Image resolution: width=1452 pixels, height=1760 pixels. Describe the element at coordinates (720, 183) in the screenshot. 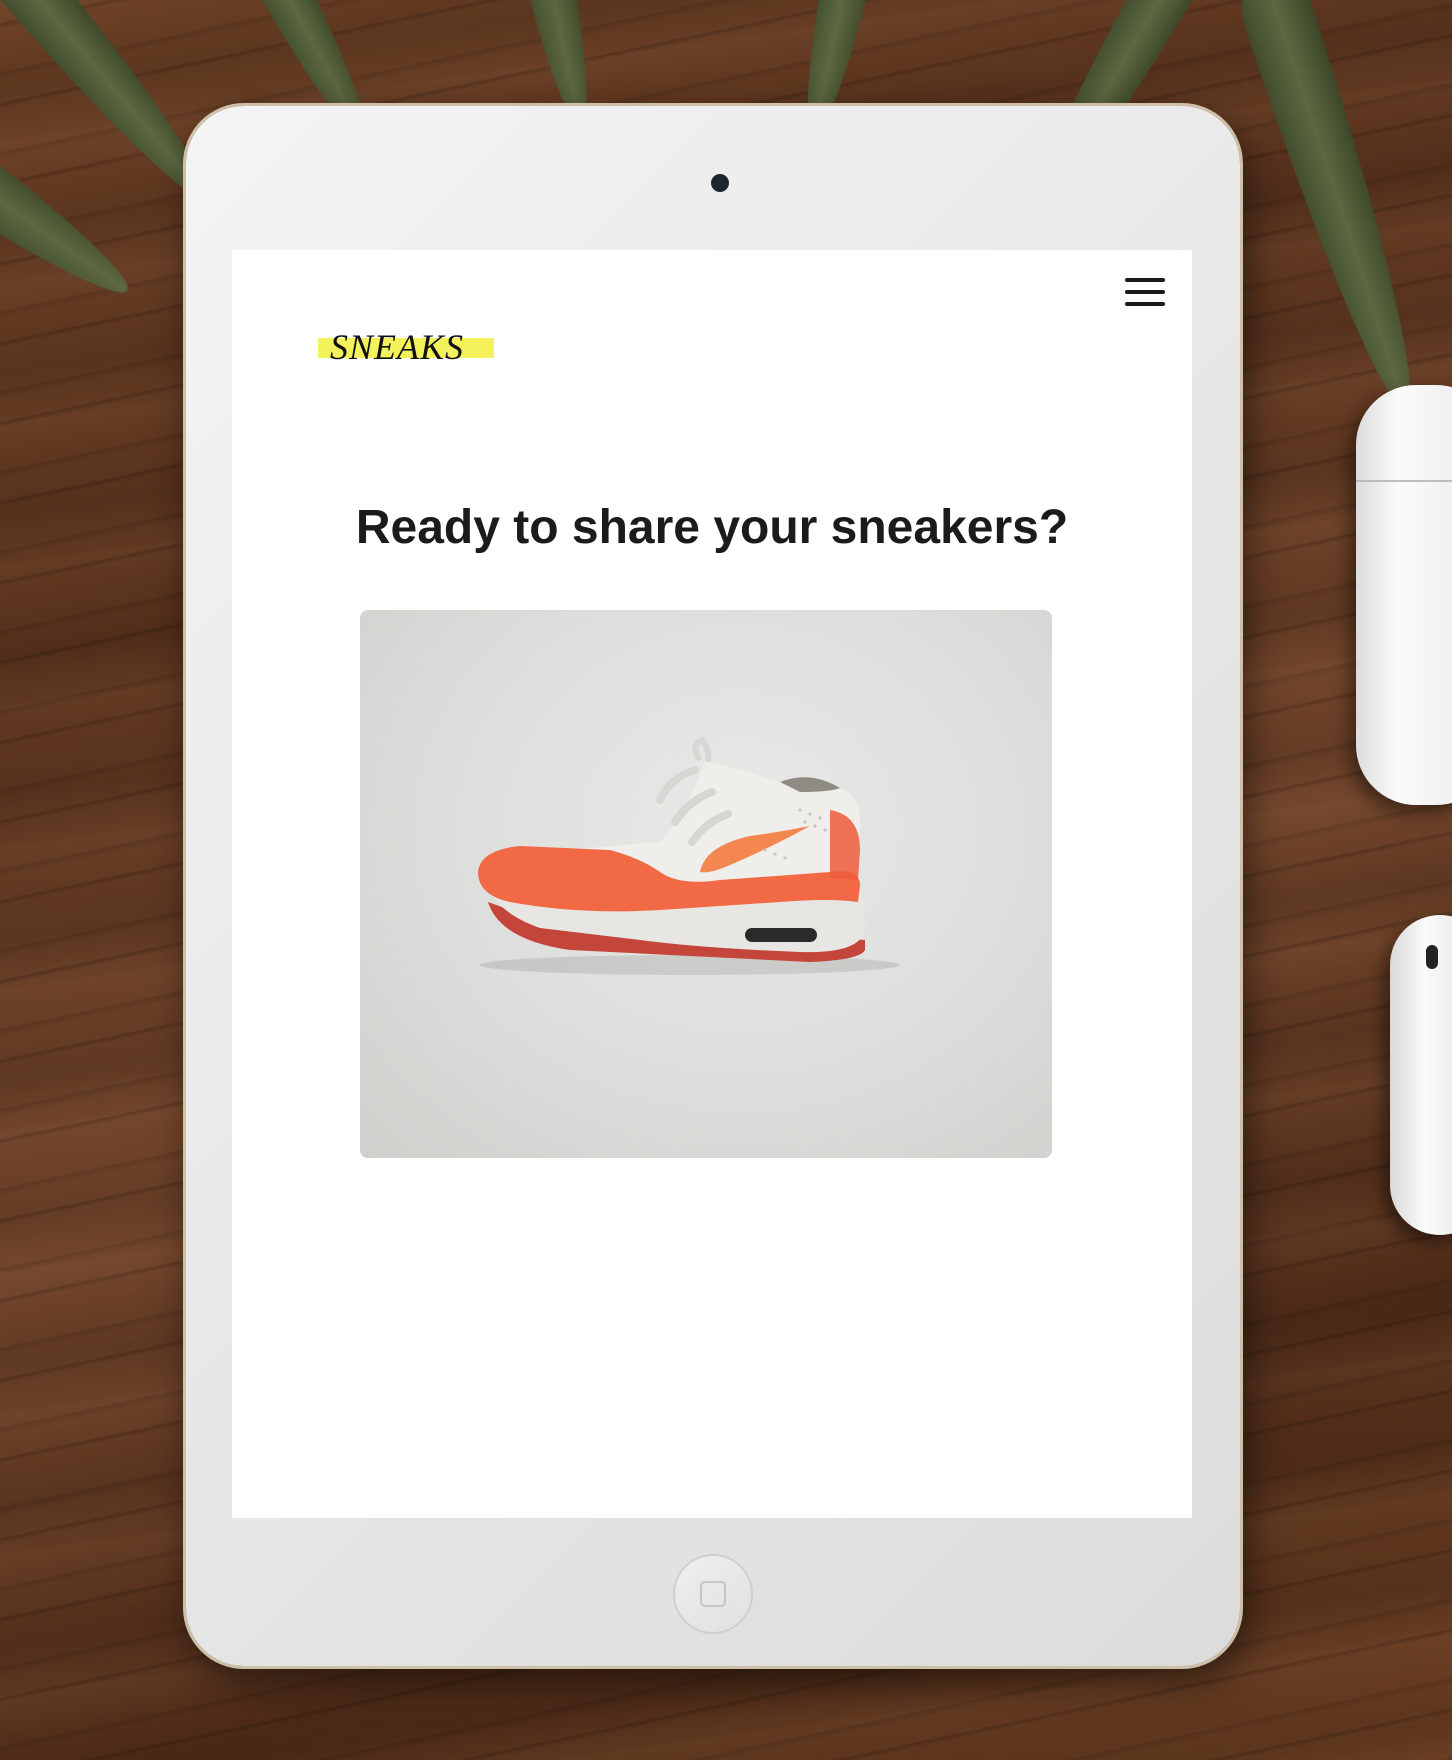

I see `front-camera-icon` at that location.